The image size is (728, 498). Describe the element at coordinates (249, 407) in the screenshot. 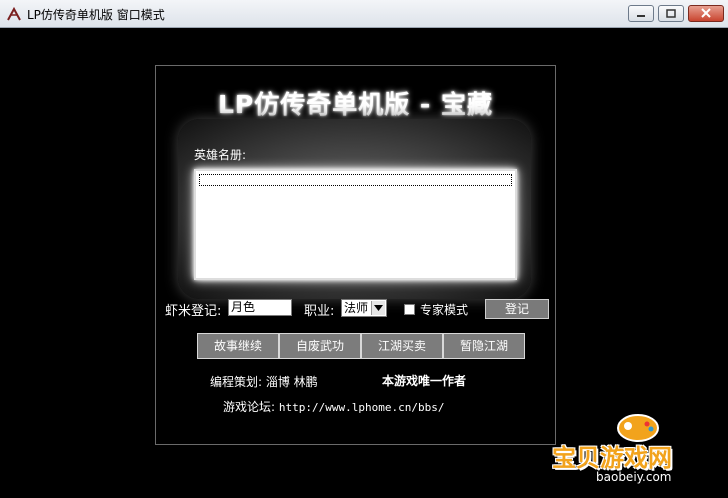

I see `forum-label: 游戏论坛:` at that location.